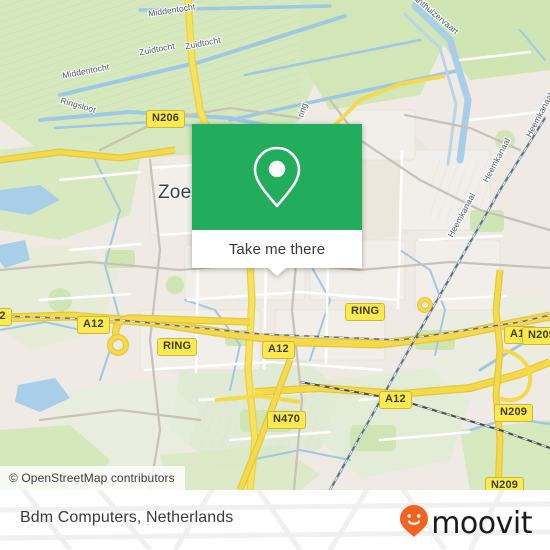 Image resolution: width=550 pixels, height=550 pixels. What do you see at coordinates (275, 520) in the screenshot?
I see `footer-bar: Bdm Computers, Netherlands moovit` at bounding box center [275, 520].